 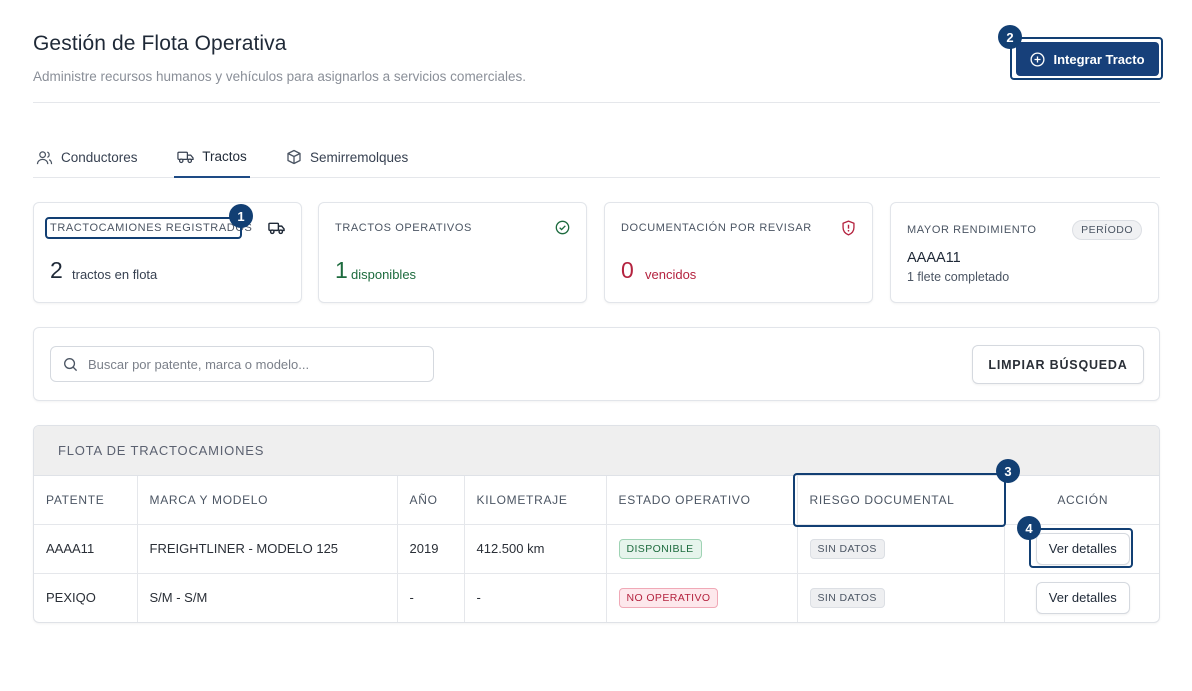 What do you see at coordinates (71, 364) in the screenshot?
I see `search-icon` at bounding box center [71, 364].